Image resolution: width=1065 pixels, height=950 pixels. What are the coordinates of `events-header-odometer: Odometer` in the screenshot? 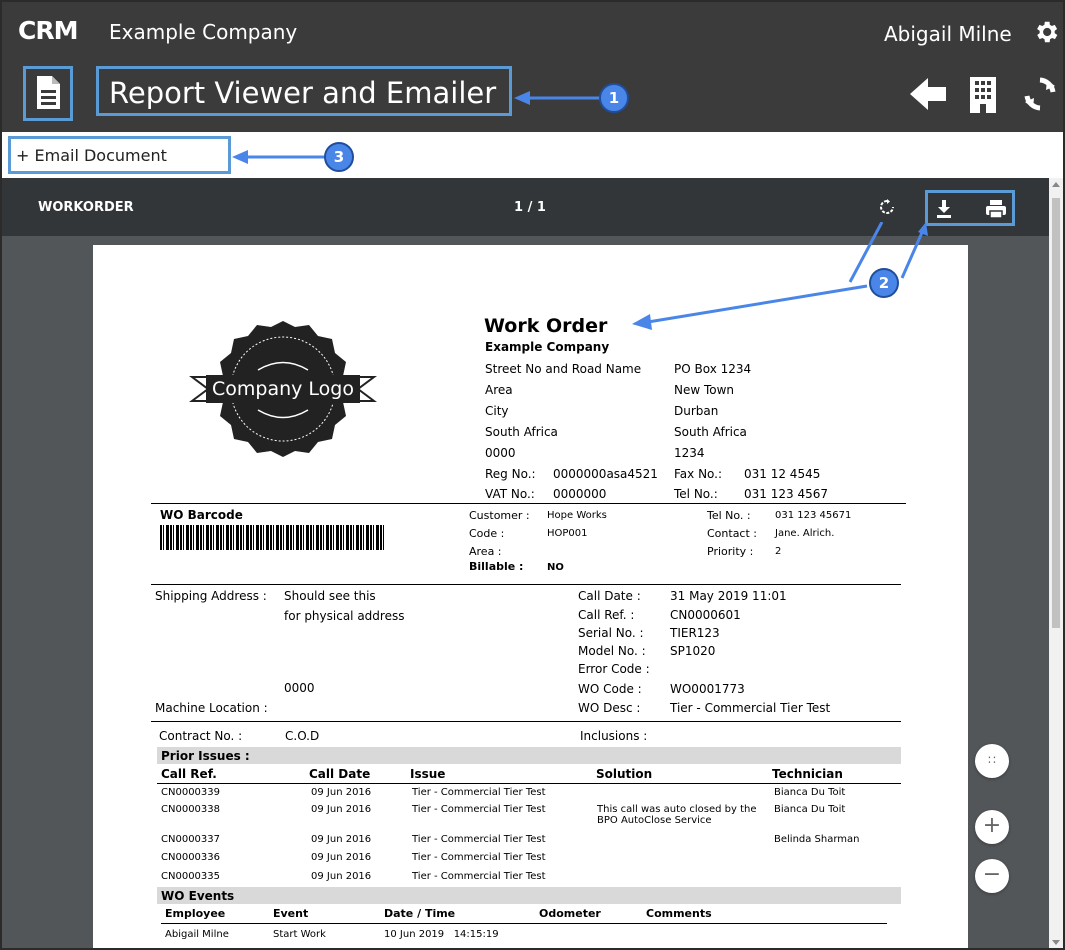 It's located at (570, 913).